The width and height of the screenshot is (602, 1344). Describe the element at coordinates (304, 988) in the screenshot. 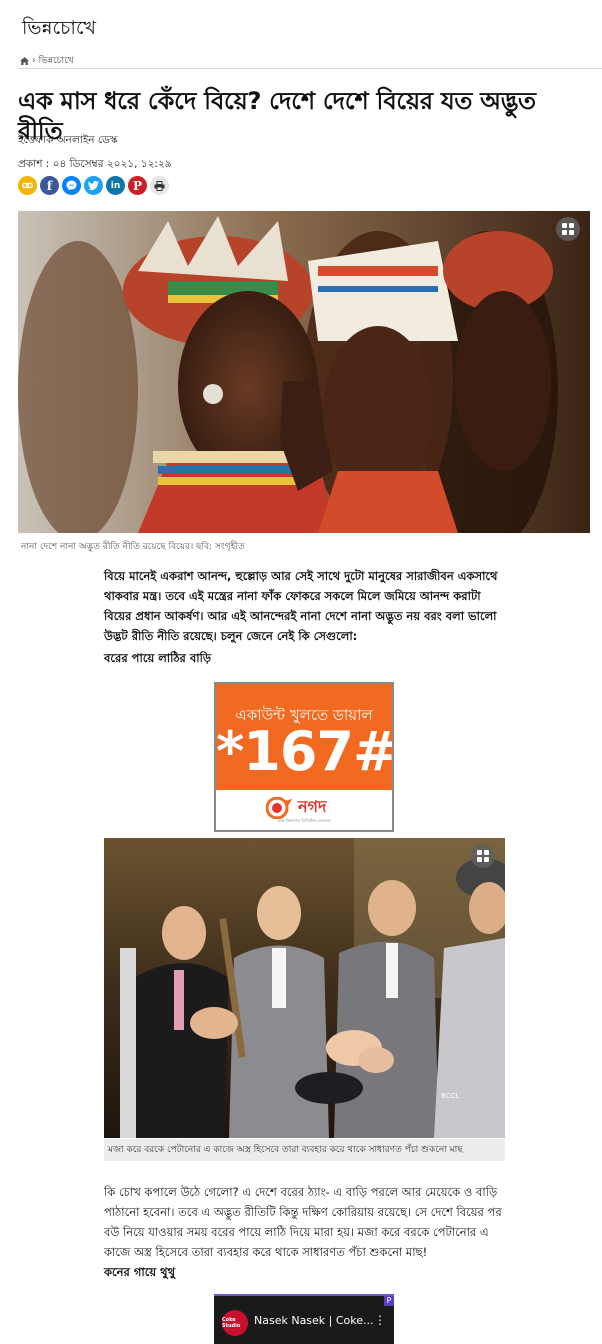

I see `korean-wedding-photo: BCCL` at that location.